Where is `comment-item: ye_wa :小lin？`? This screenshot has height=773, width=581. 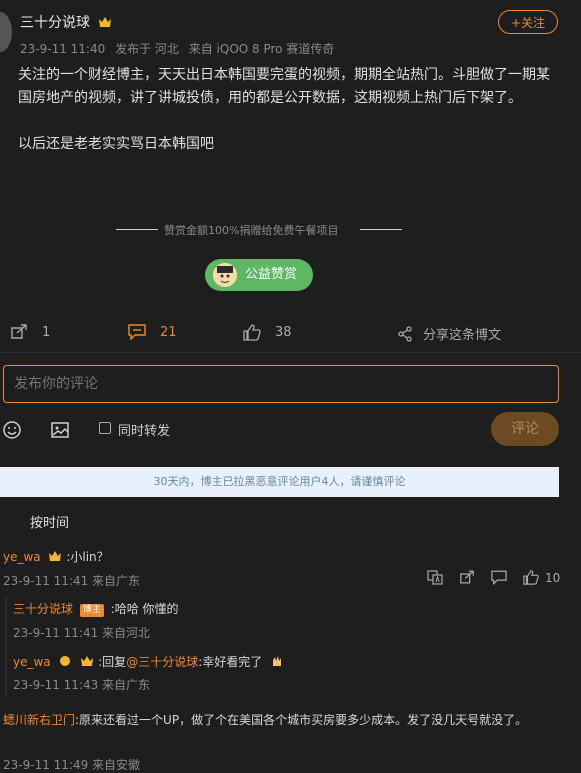 comment-item: ye_wa :小lin？ is located at coordinates (56, 556).